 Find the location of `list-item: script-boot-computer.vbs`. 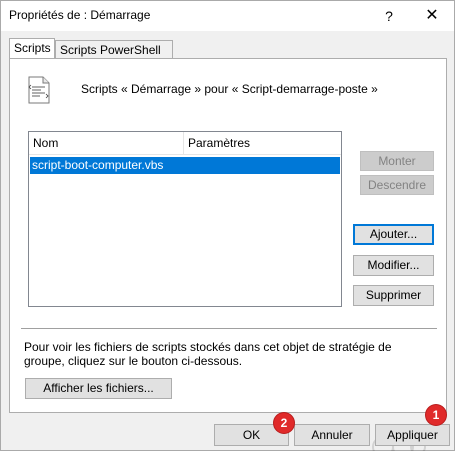

list-item: script-boot-computer.vbs is located at coordinates (185, 165).